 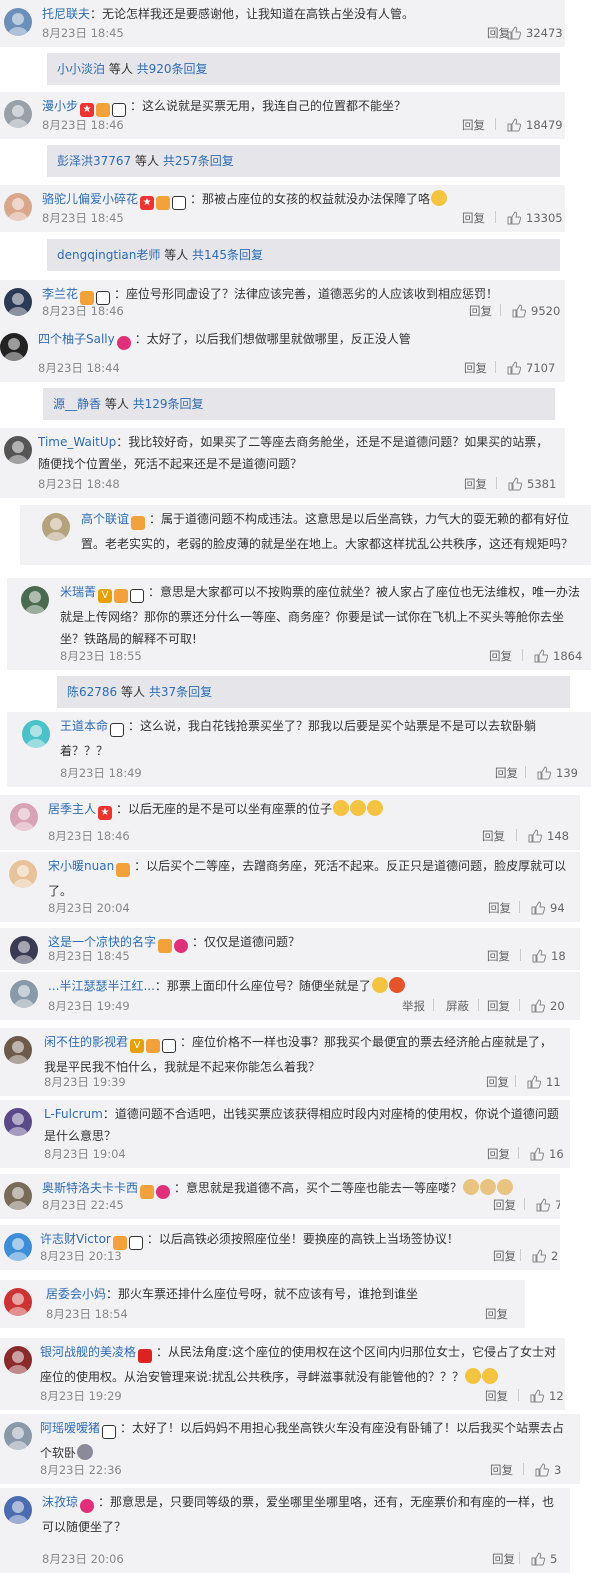 I want to click on username-link: 米瑞菁, so click(x=78, y=592).